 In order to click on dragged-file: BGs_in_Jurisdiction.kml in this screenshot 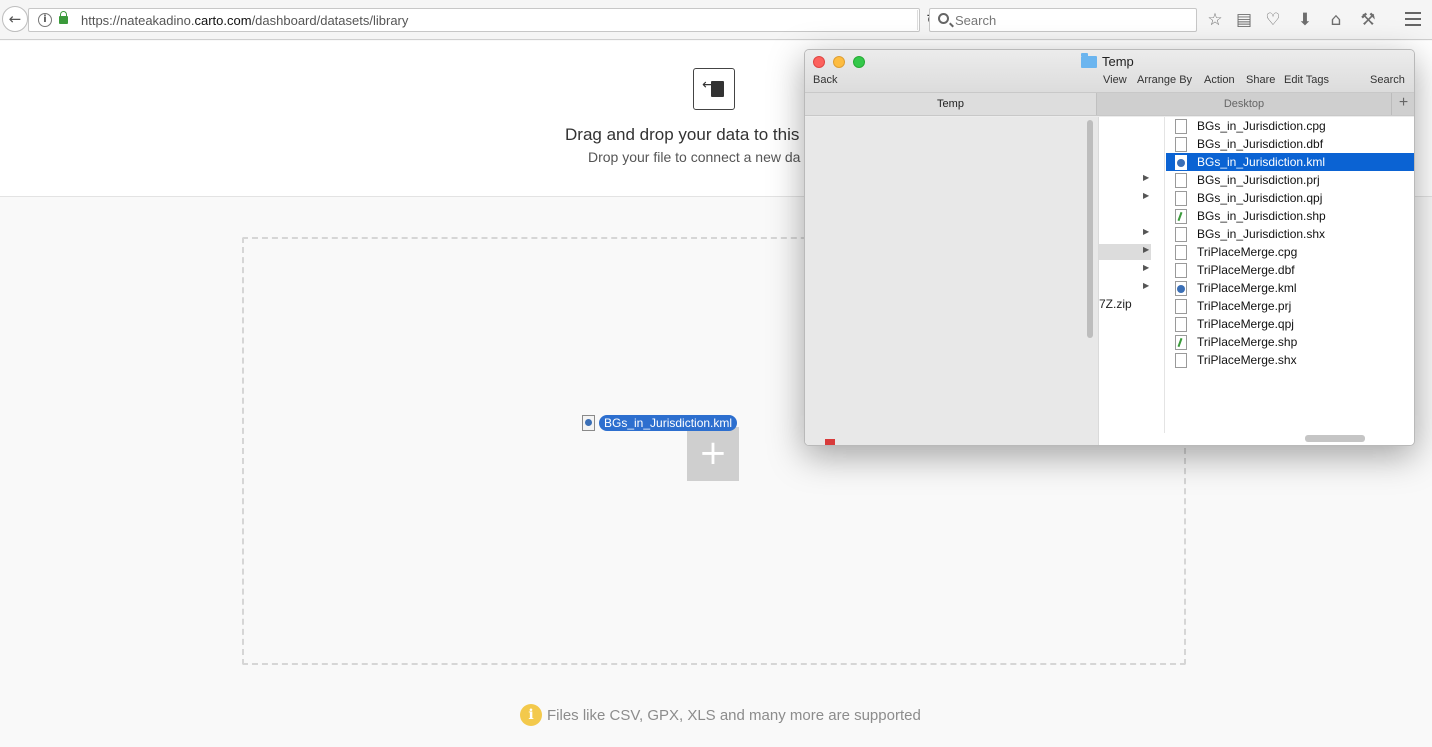, I will do `click(660, 423)`.